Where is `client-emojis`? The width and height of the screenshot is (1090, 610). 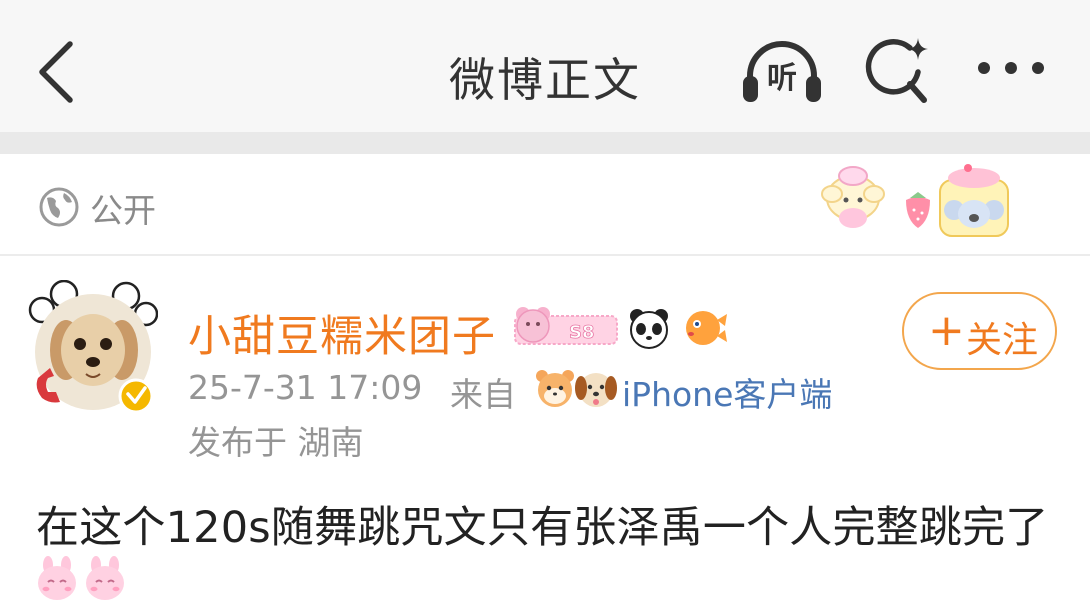 client-emojis is located at coordinates (576, 388).